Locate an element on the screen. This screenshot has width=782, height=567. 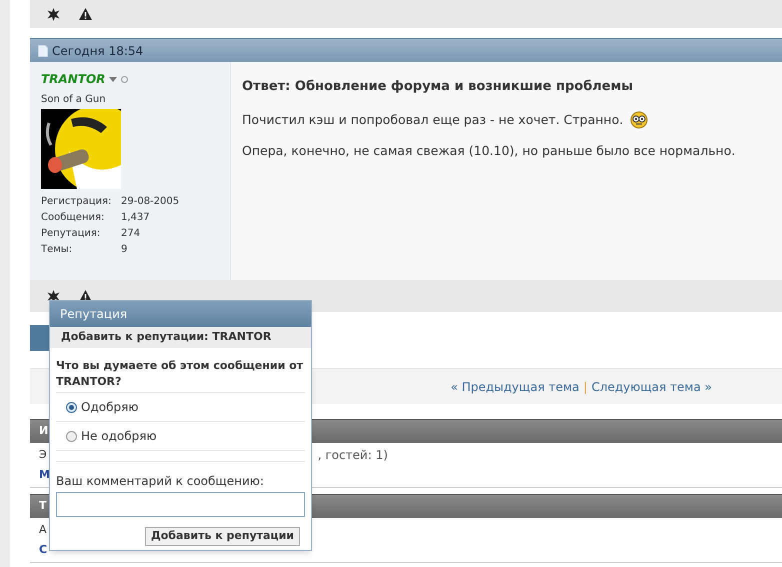
stat-value: 1,437 is located at coordinates (135, 218).